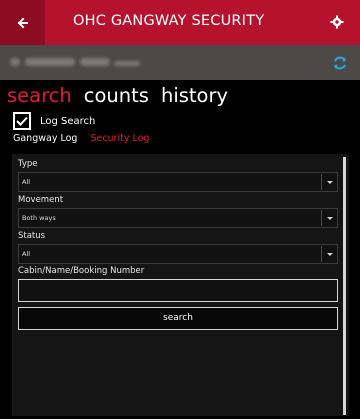 This screenshot has width=360, height=419. I want to click on query-label: Cabin/Name/Booking Number, so click(81, 271).